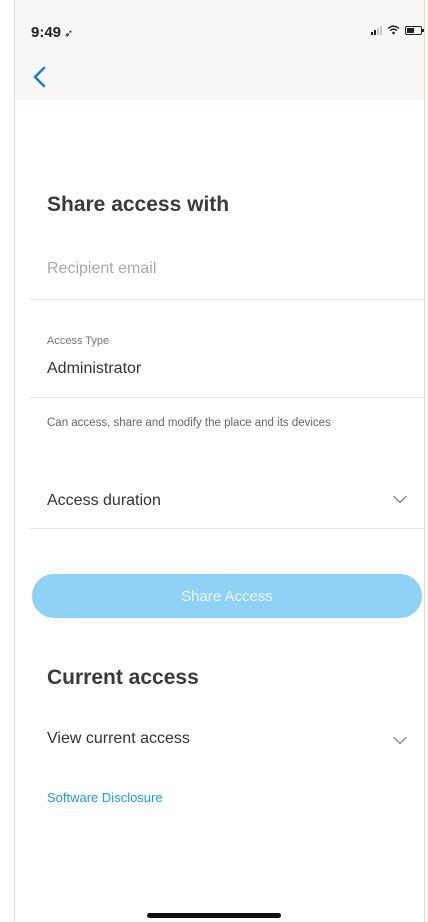 Image resolution: width=428 pixels, height=922 pixels. Describe the element at coordinates (123, 677) in the screenshot. I see `current-access-title: Current access` at that location.